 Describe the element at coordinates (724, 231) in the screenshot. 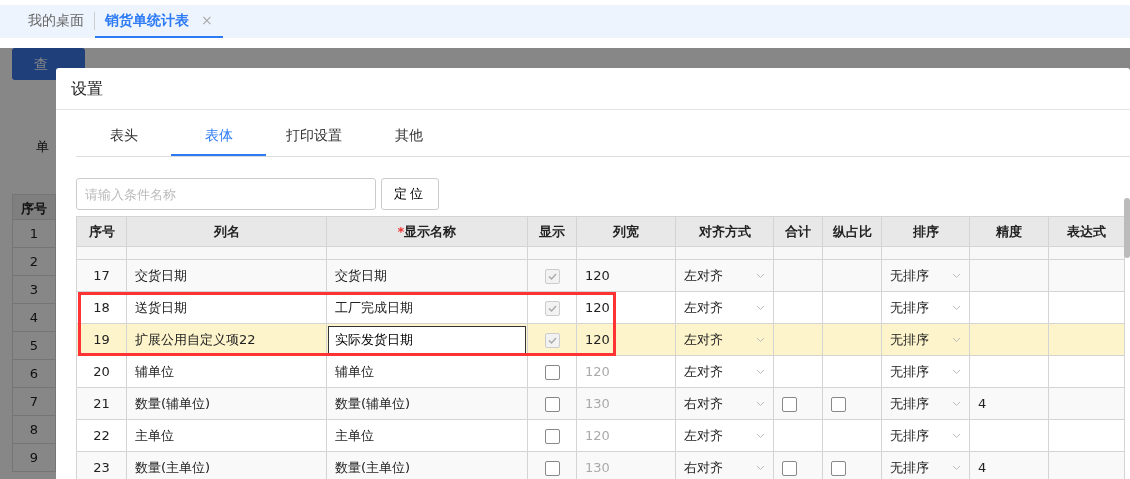

I see `column-header: 对齐方式` at that location.